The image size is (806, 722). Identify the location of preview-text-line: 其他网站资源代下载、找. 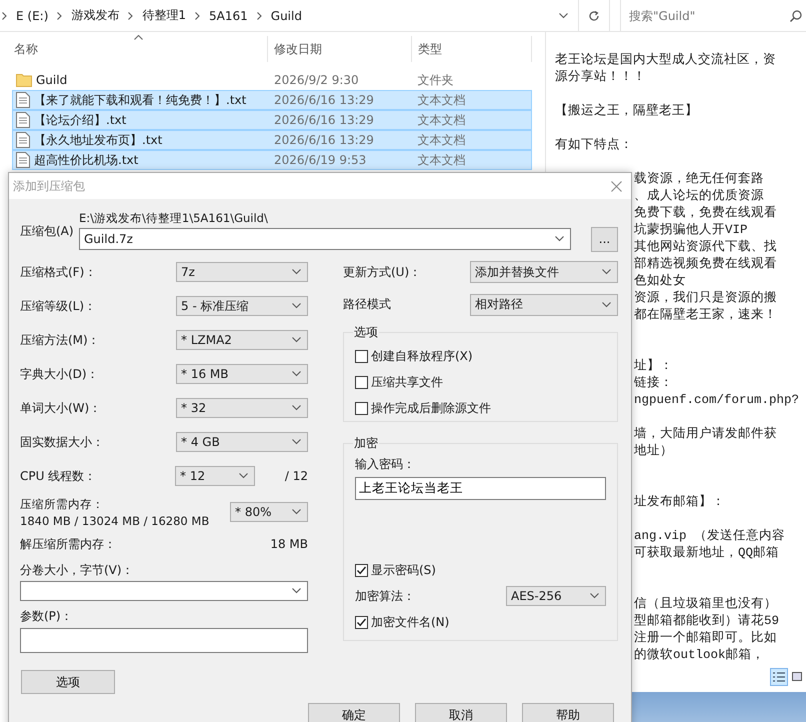
(705, 247).